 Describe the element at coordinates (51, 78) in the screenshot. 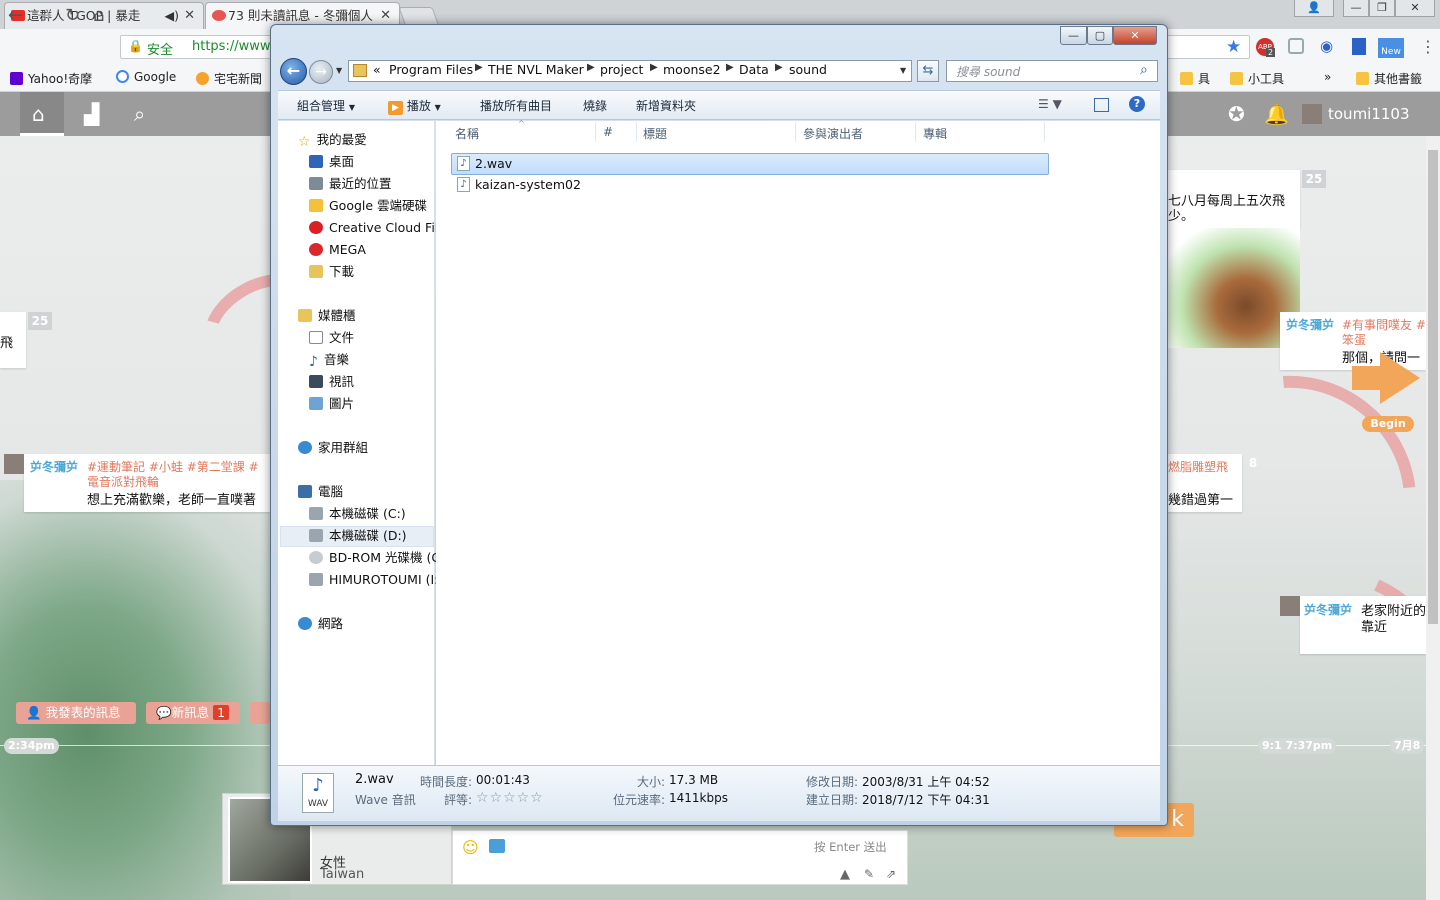

I see `bookmark-yahoo: Yahoo!奇摩` at that location.